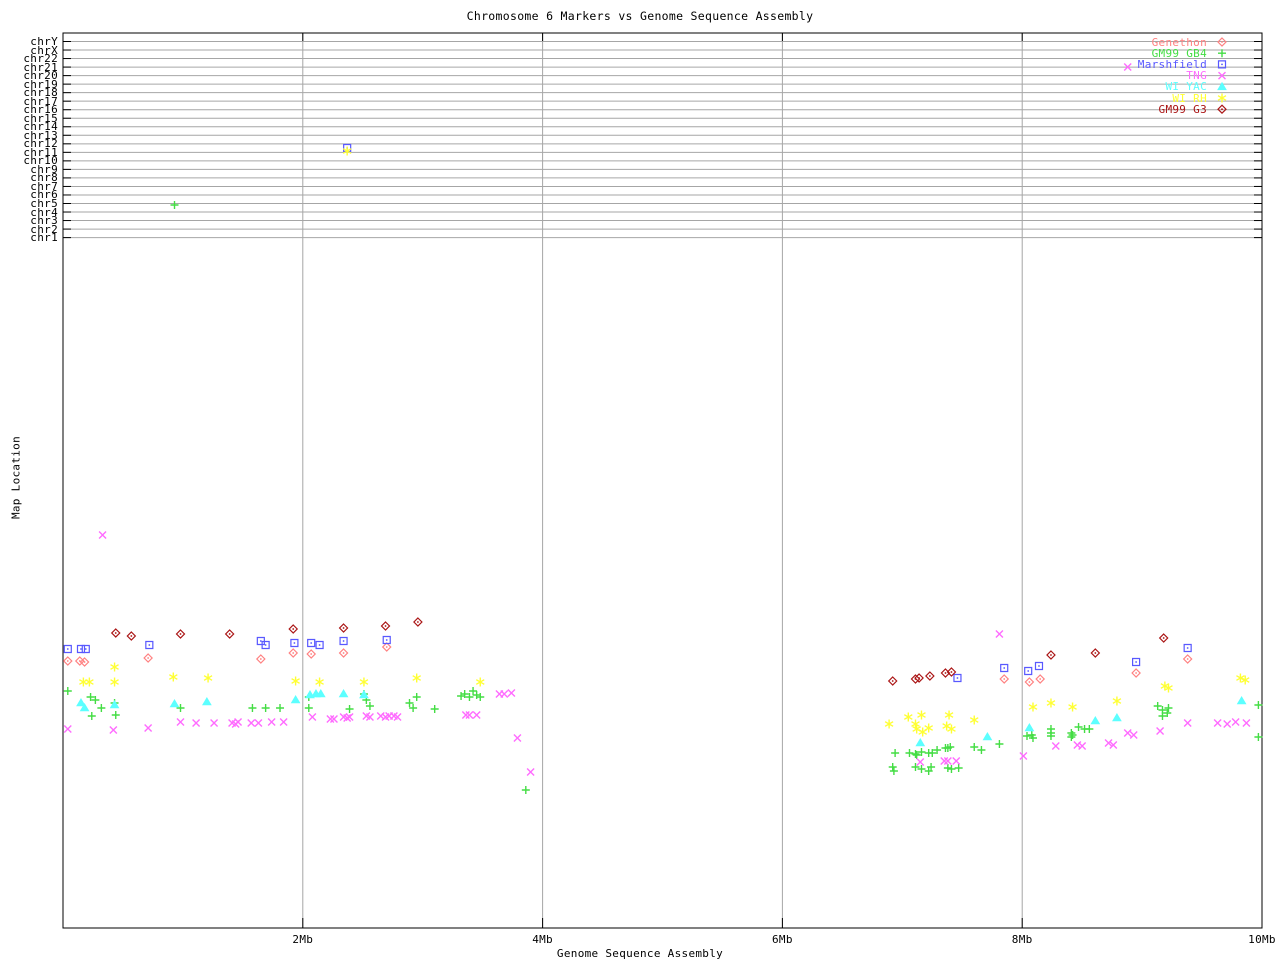 Image resolution: width=1280 pixels, height=960 pixels. What do you see at coordinates (1182, 109) in the screenshot?
I see `legend-entry-gm99-g3: GM99 G3` at bounding box center [1182, 109].